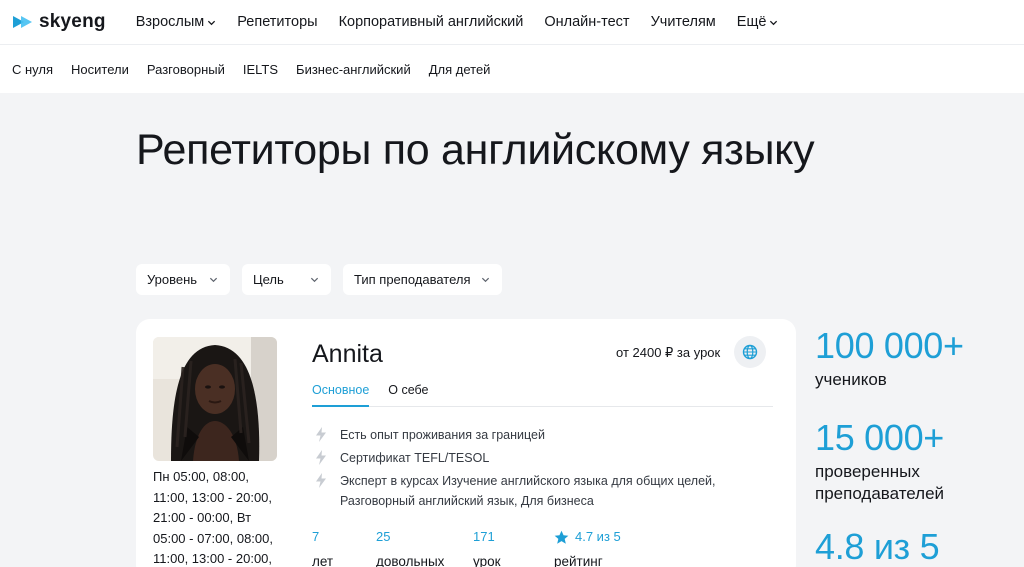 This screenshot has width=1024, height=567. I want to click on tutor-name: Annita, so click(347, 354).